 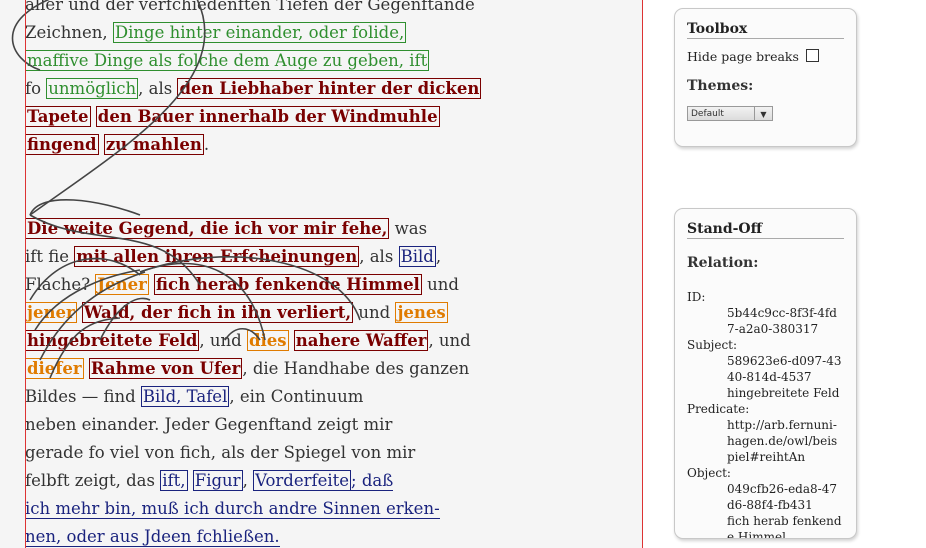 What do you see at coordinates (288, 284) in the screenshot?
I see `annotation-span: fich herab fenkende Himmel` at bounding box center [288, 284].